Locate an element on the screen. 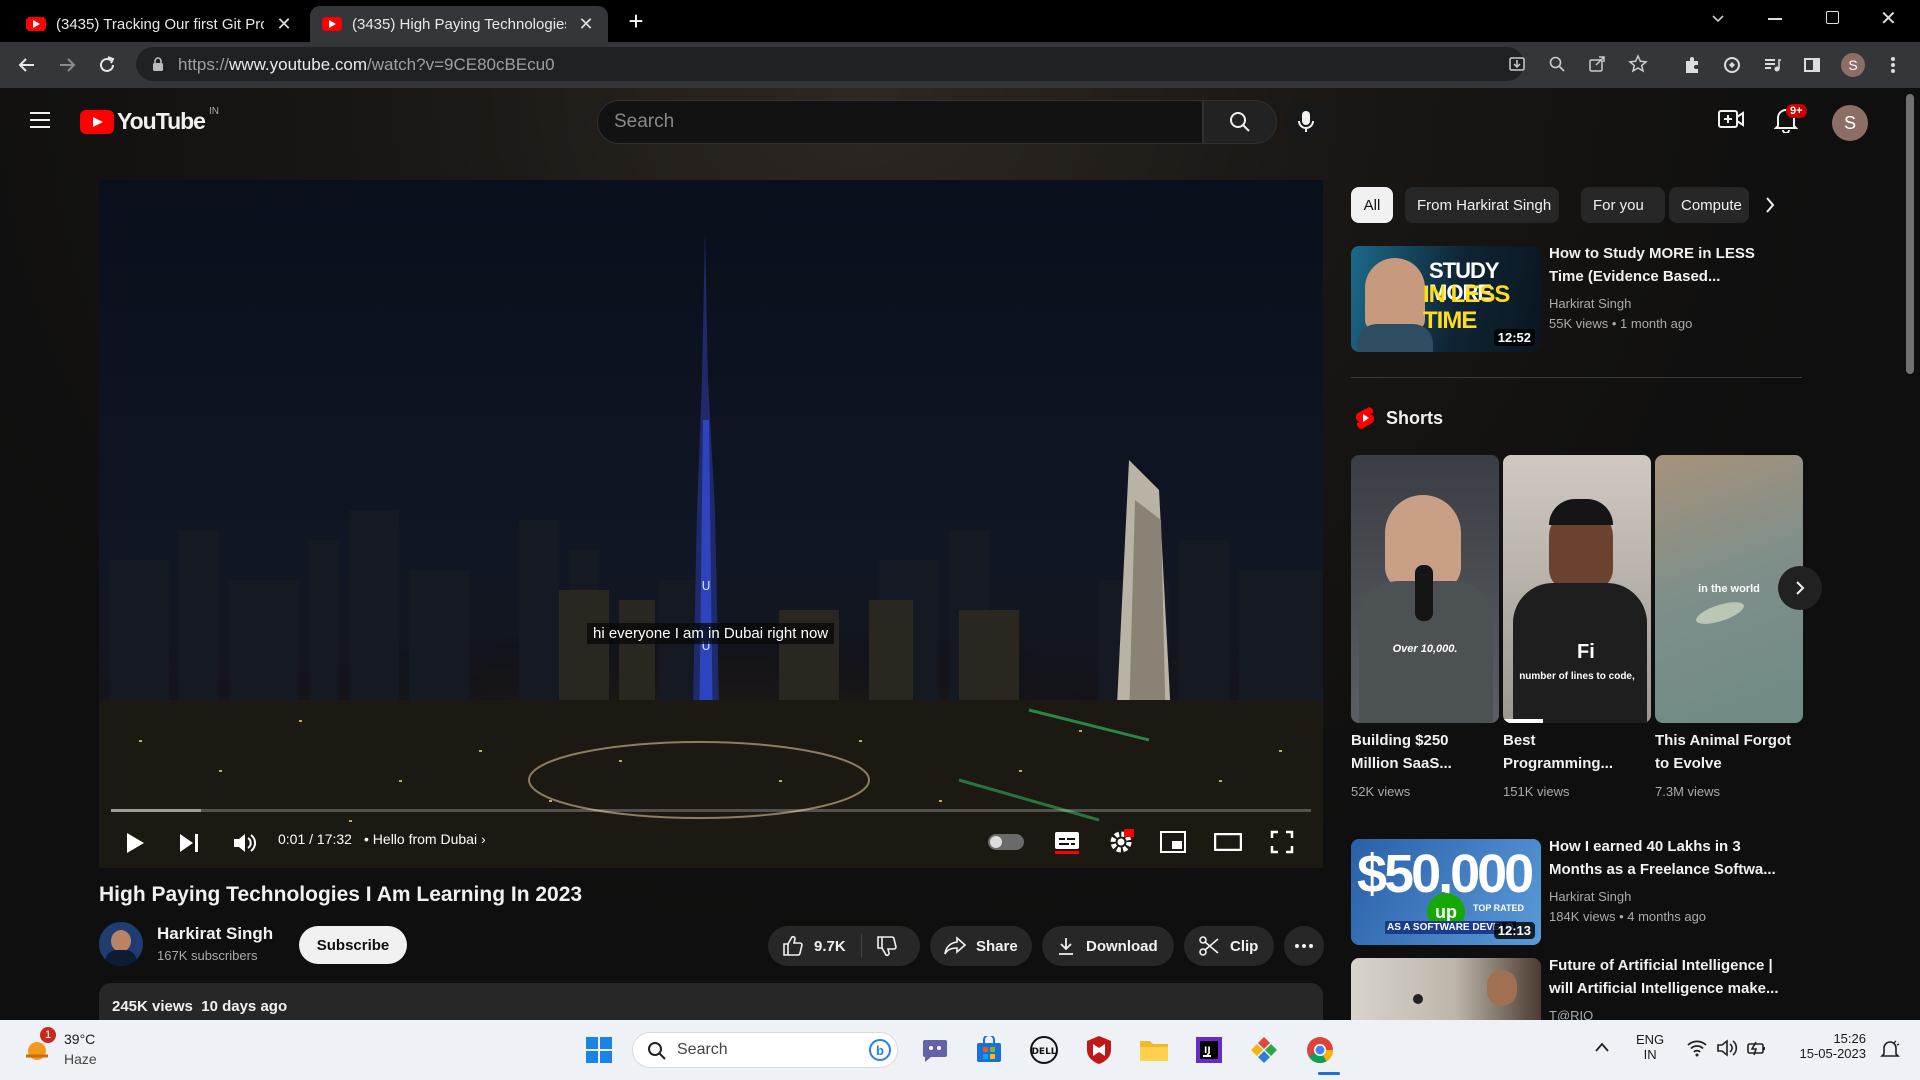  bing-icon: b is located at coordinates (880, 1050).